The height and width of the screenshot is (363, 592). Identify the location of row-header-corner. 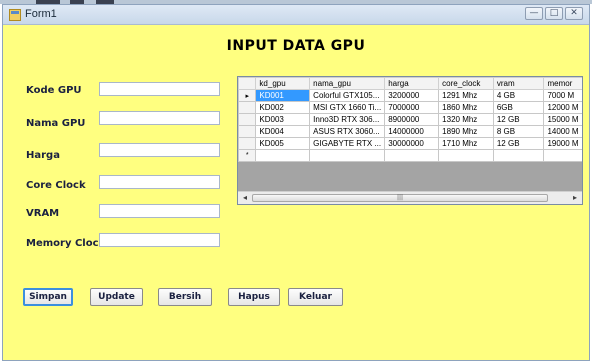
(247, 83).